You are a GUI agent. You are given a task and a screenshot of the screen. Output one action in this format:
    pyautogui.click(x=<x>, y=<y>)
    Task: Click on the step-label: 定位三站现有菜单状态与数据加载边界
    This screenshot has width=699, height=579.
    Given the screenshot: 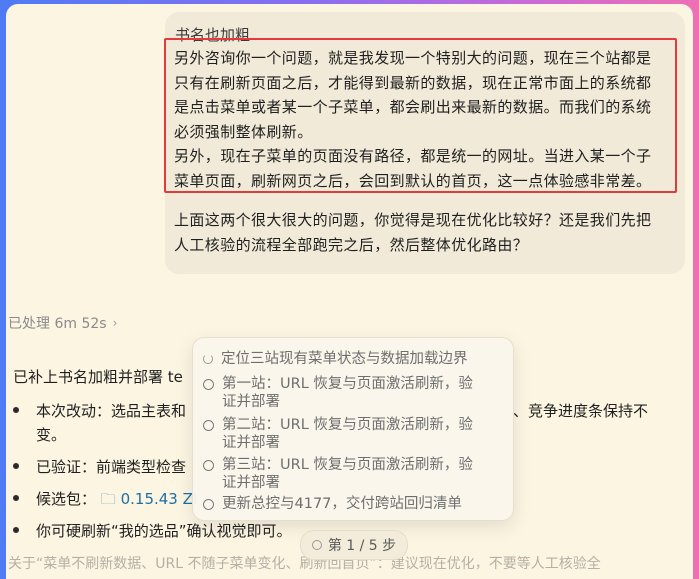 What is the action you would take?
    pyautogui.click(x=344, y=359)
    